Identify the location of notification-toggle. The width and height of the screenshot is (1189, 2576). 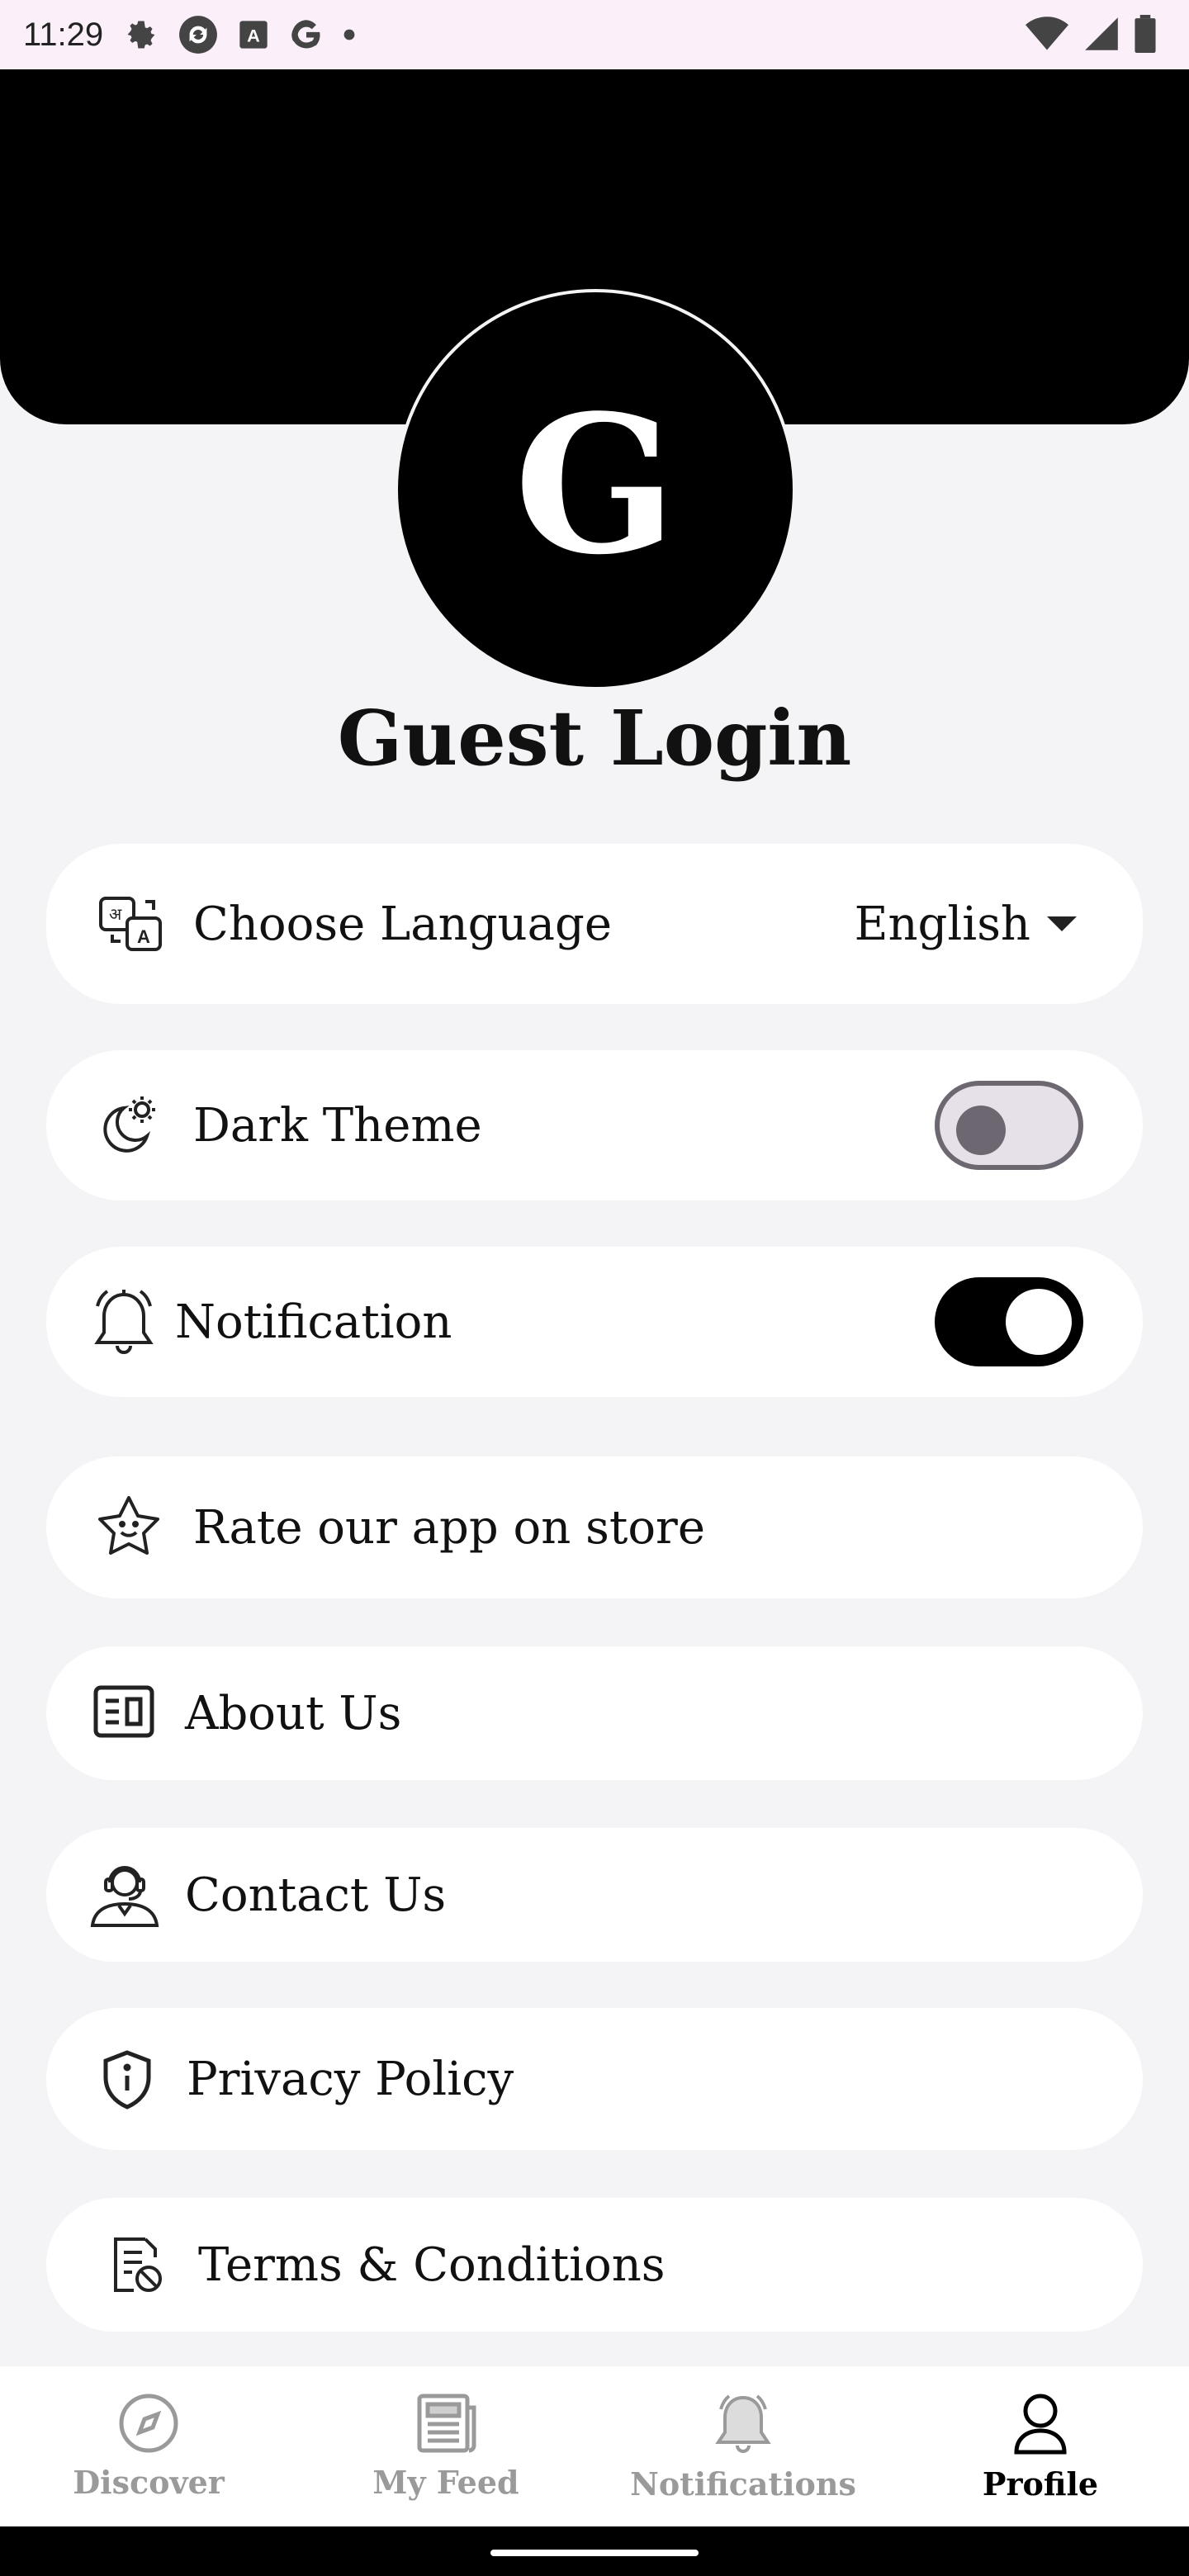
(1009, 1321).